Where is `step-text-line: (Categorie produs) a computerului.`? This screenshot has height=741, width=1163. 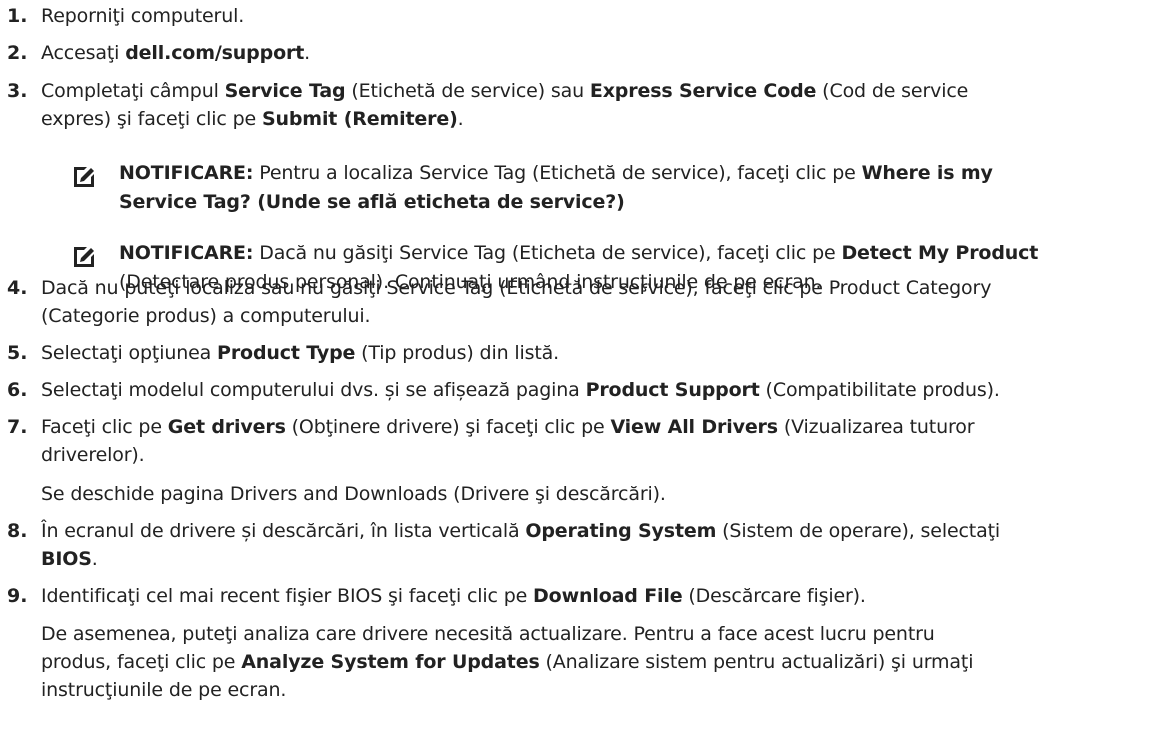 step-text-line: (Categorie produs) a computerului. is located at coordinates (206, 316).